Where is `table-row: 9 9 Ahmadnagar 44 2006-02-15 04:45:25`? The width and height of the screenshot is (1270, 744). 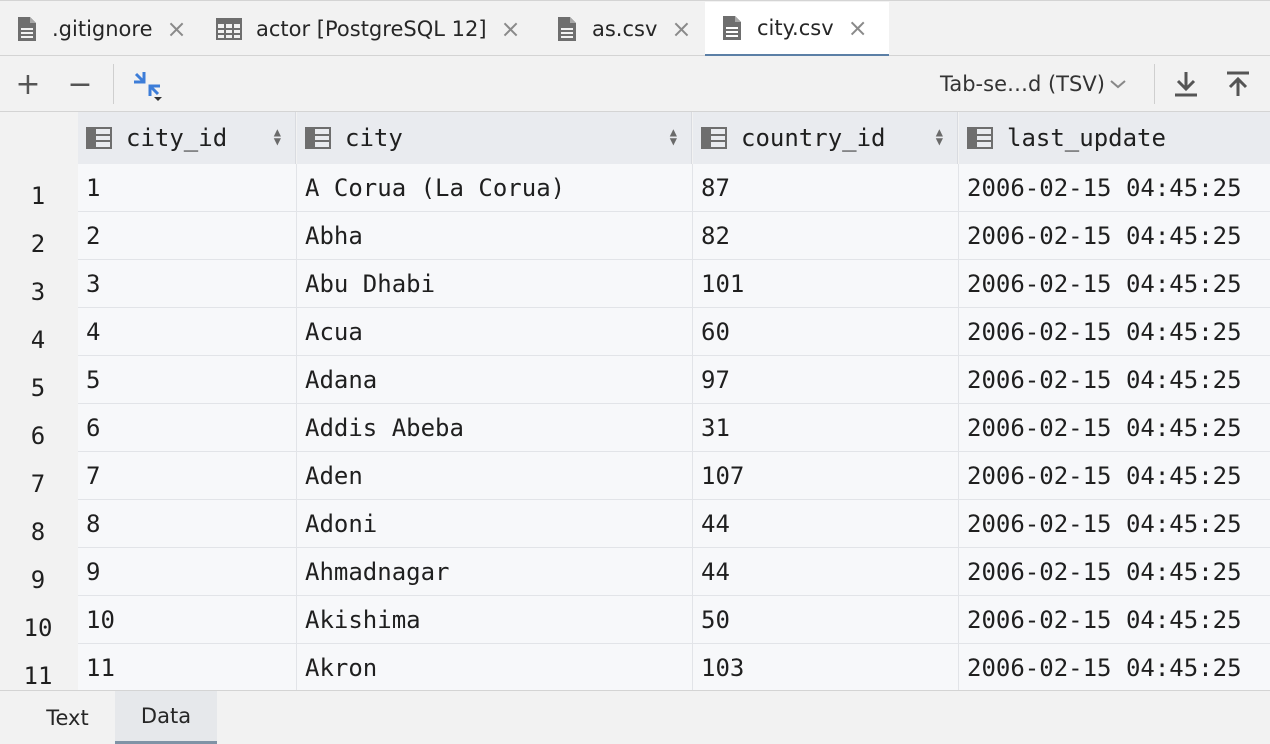
table-row: 9 9 Ahmadnagar 44 2006-02-15 04:45:25 is located at coordinates (635, 572).